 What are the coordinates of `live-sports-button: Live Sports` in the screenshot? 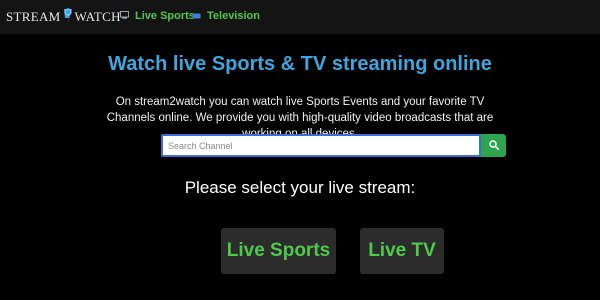 It's located at (278, 251).